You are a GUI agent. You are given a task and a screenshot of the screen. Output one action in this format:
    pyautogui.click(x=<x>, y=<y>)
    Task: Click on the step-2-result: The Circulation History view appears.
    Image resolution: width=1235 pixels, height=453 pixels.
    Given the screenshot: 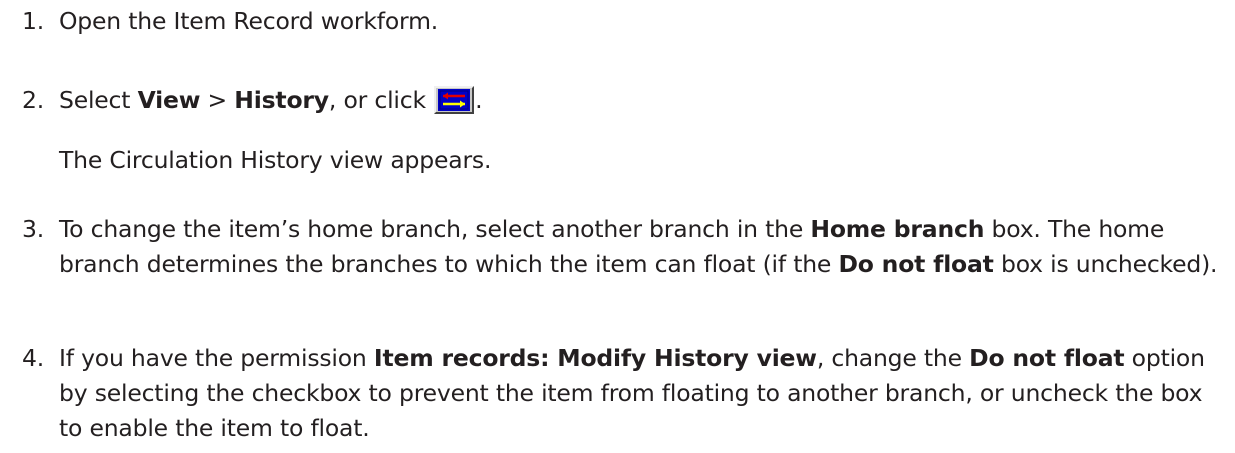 What is the action you would take?
    pyautogui.click(x=275, y=160)
    